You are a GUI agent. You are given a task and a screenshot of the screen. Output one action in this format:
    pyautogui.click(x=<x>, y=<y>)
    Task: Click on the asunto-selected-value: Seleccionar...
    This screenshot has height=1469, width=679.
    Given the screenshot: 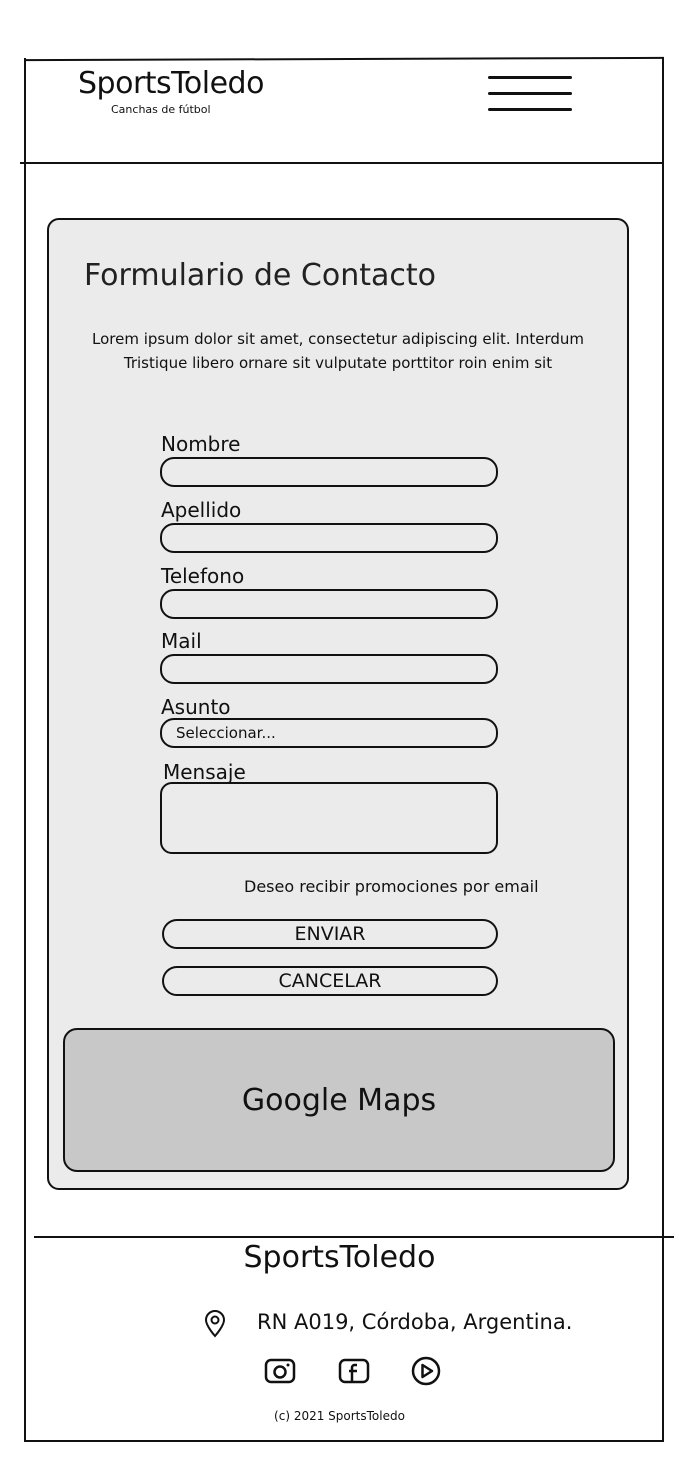 What is the action you would take?
    pyautogui.click(x=226, y=733)
    